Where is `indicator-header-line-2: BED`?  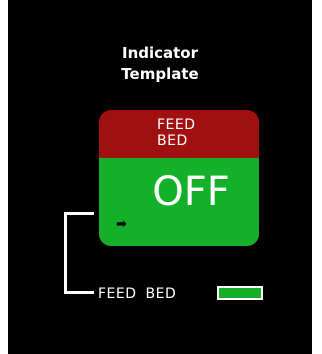 indicator-header-line-2: BED is located at coordinates (172, 141).